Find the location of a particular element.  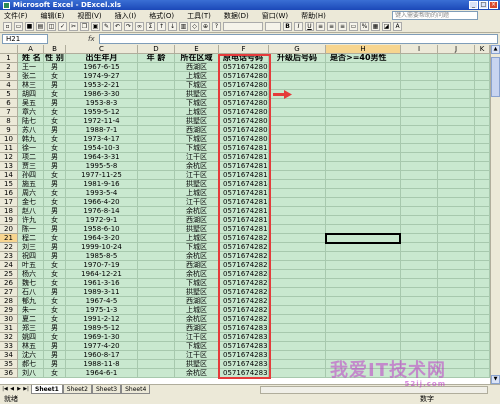

cell-e36: 余杭区 is located at coordinates (197, 373).